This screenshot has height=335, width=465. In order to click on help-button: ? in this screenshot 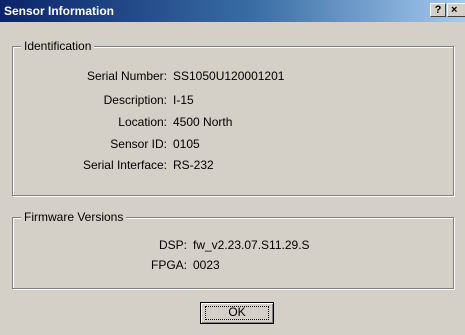, I will do `click(438, 10)`.